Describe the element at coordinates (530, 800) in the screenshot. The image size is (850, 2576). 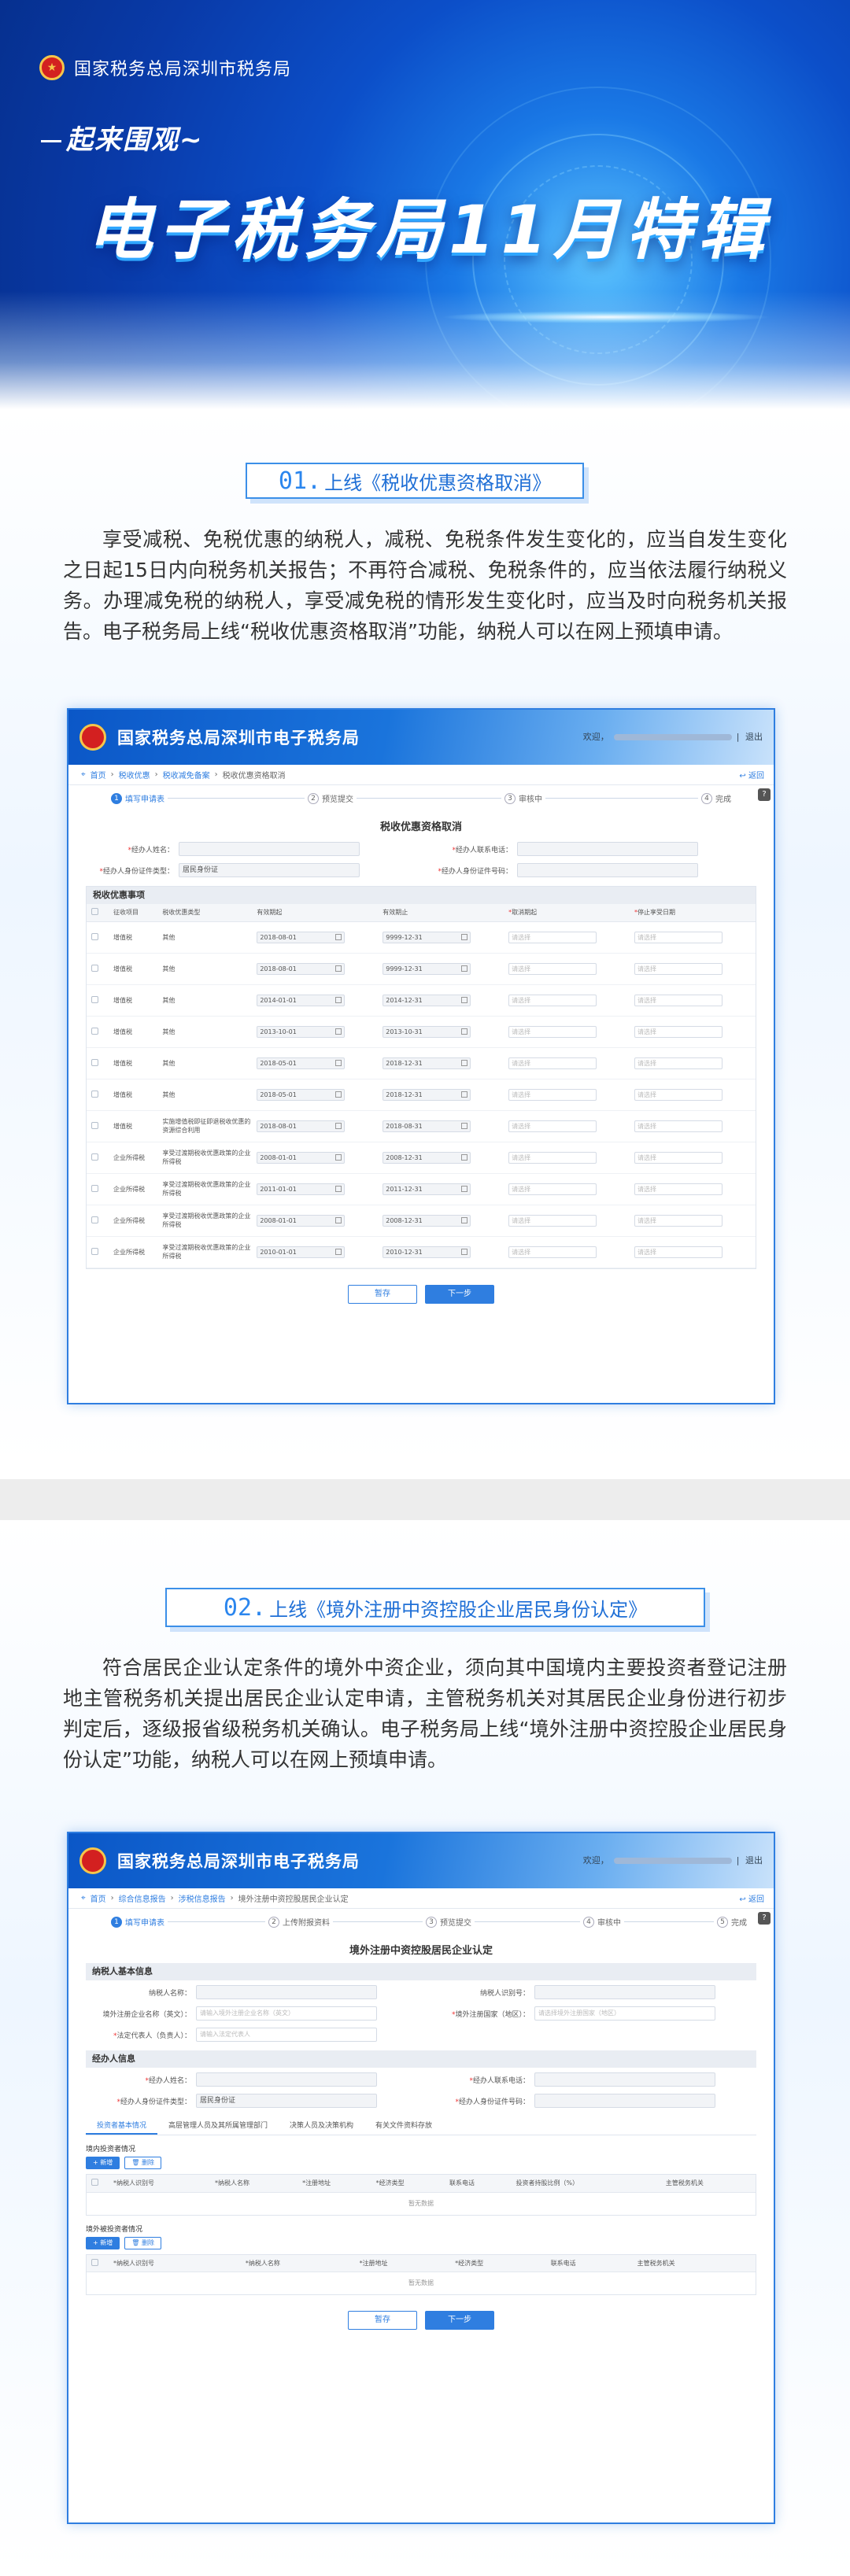
I see `step-label: 审核中` at that location.